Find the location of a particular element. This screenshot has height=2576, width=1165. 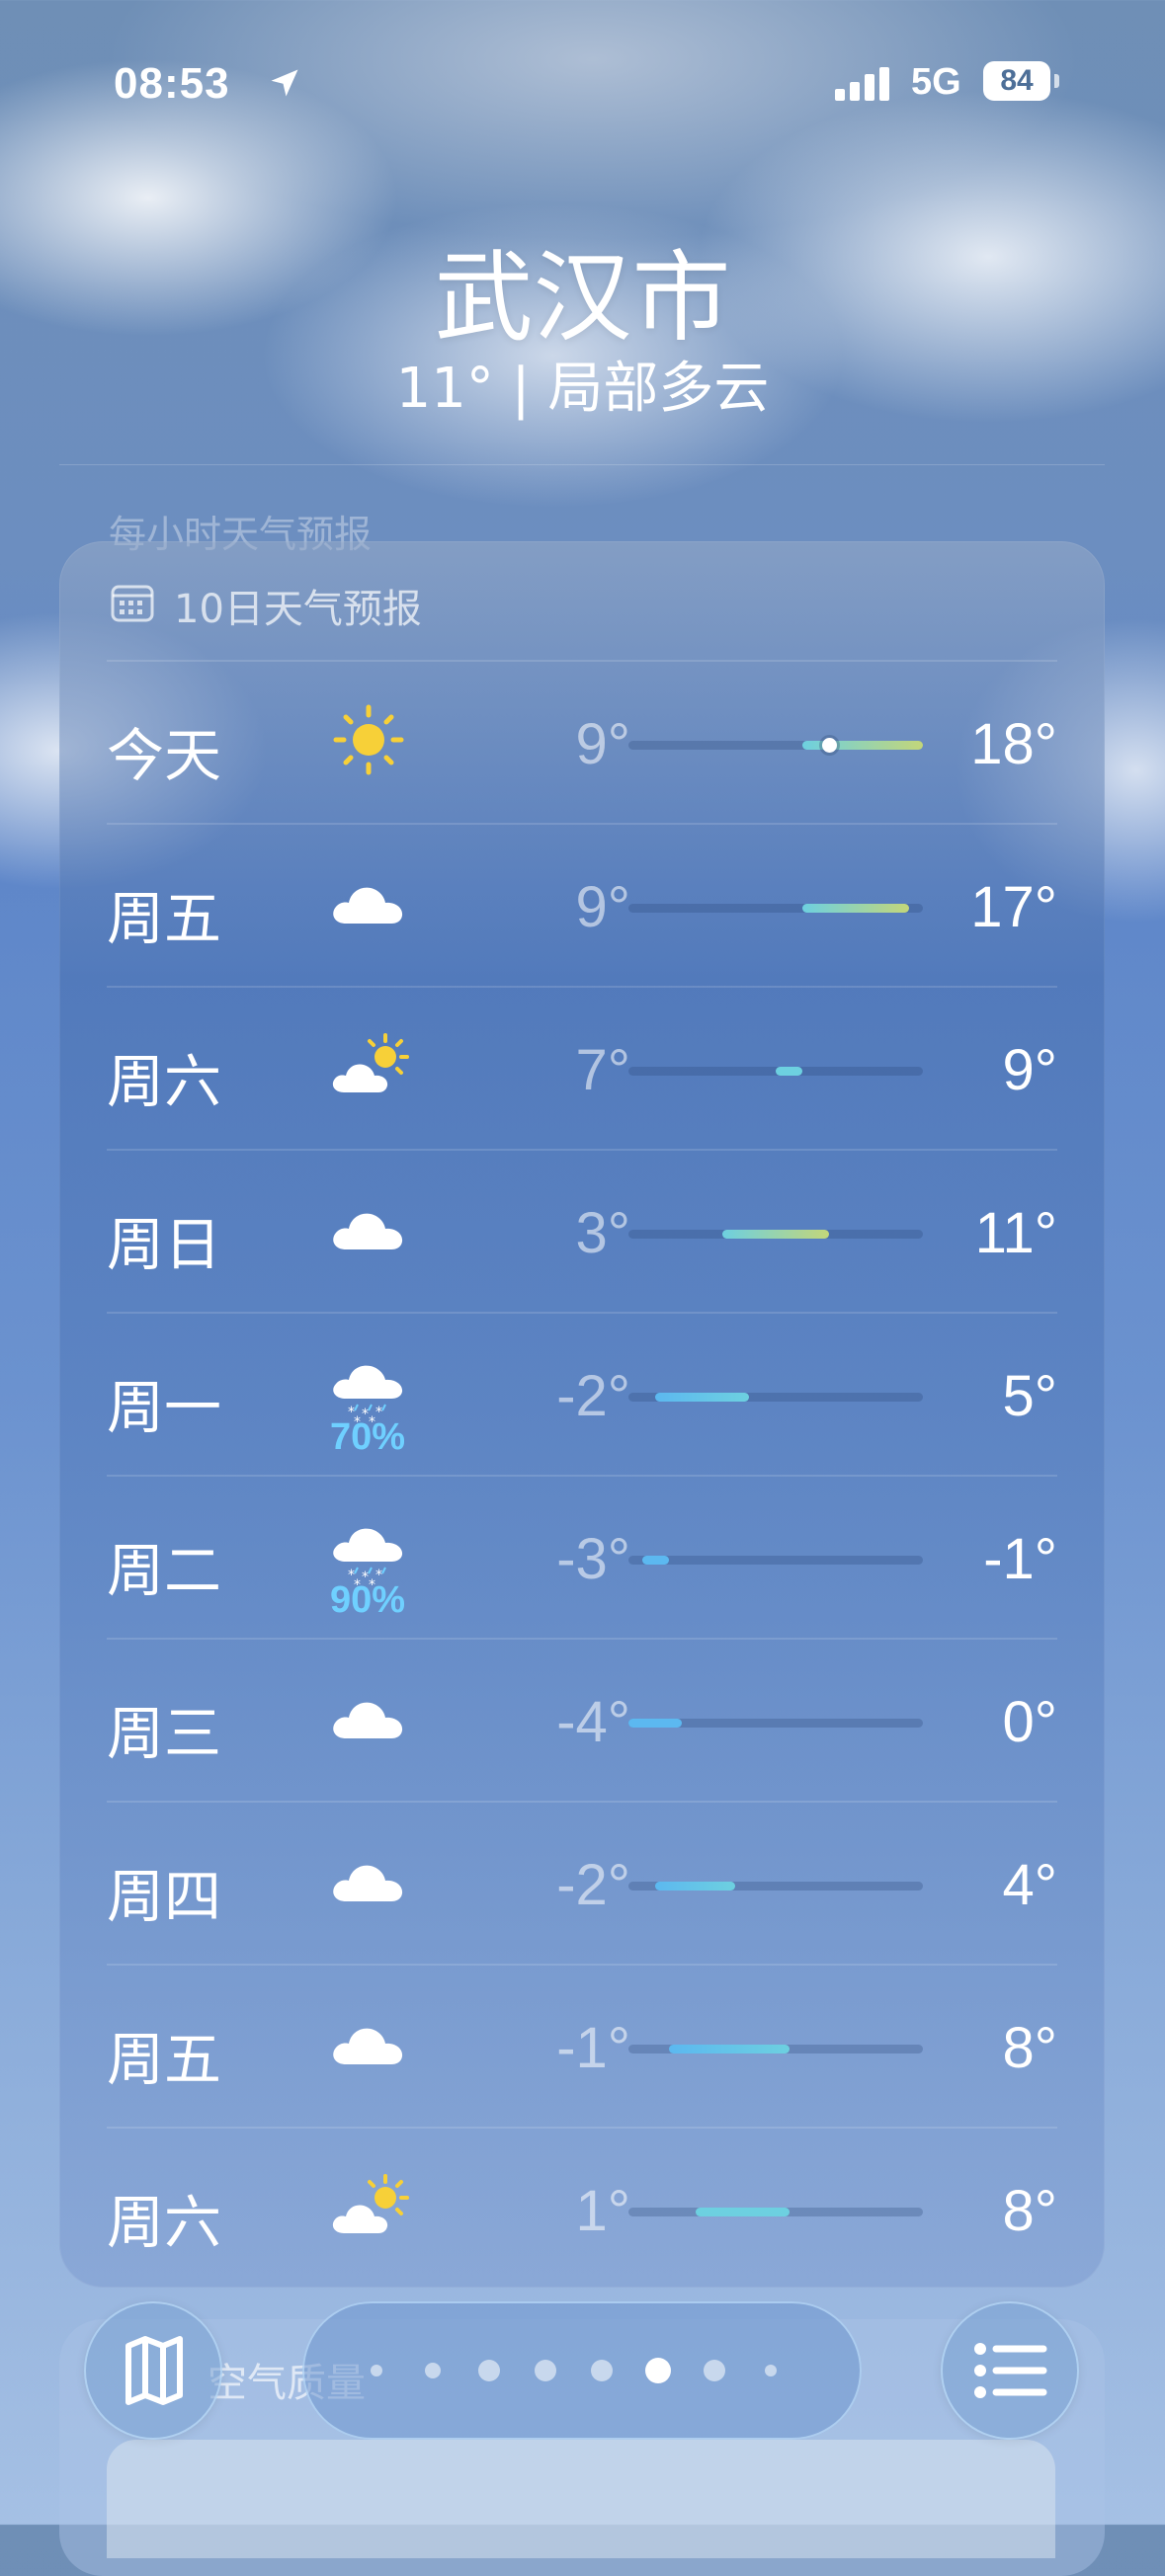

status-time: 08:53 is located at coordinates (172, 83).